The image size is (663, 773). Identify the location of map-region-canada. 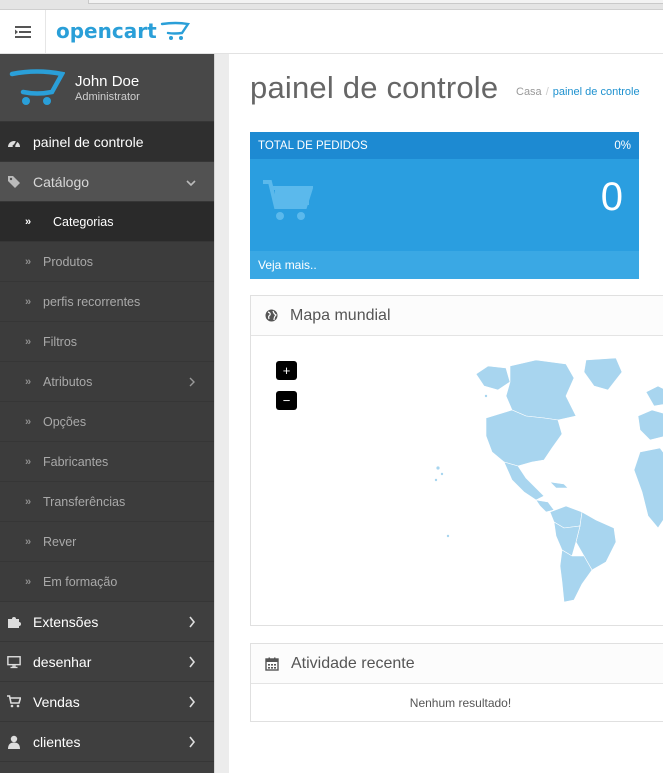
(541, 390).